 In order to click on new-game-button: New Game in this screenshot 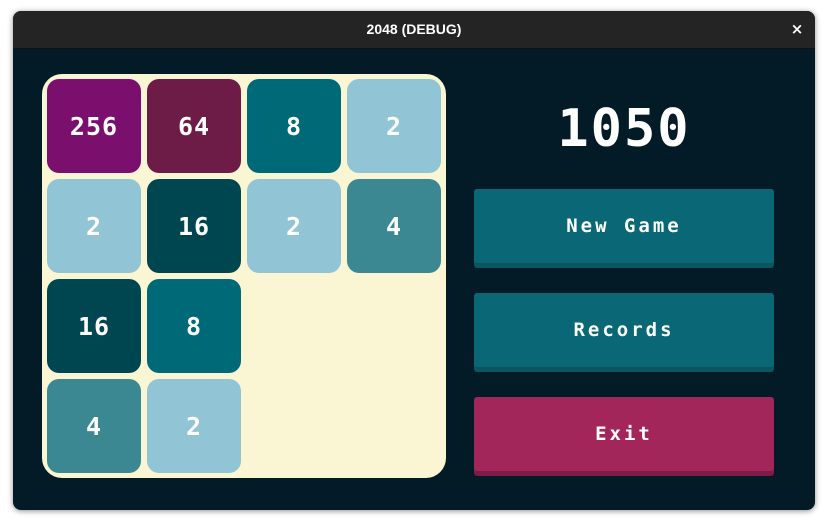, I will do `click(624, 226)`.